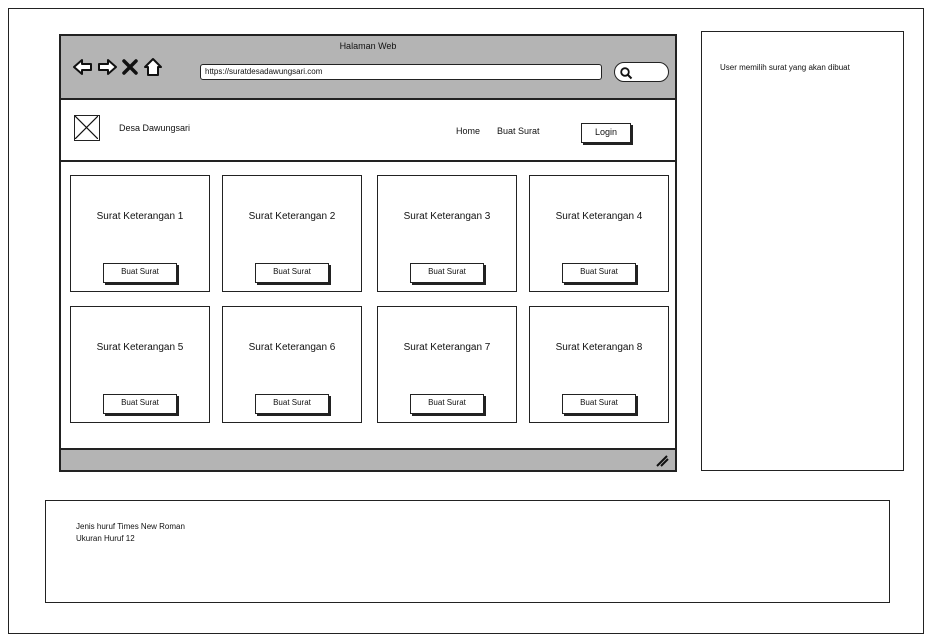 Image resolution: width=927 pixels, height=636 pixels. I want to click on card-title: Surat Keterangan 5, so click(140, 347).